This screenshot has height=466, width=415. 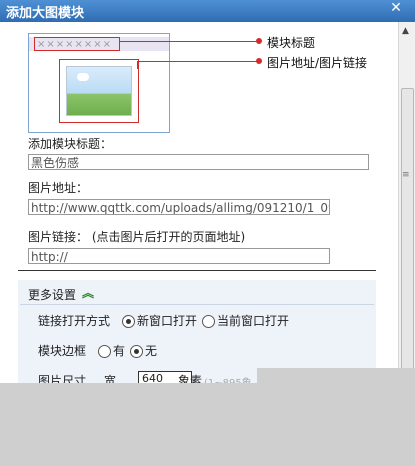 What do you see at coordinates (88, 292) in the screenshot?
I see `double-chevron-up-icon: ︽` at bounding box center [88, 292].